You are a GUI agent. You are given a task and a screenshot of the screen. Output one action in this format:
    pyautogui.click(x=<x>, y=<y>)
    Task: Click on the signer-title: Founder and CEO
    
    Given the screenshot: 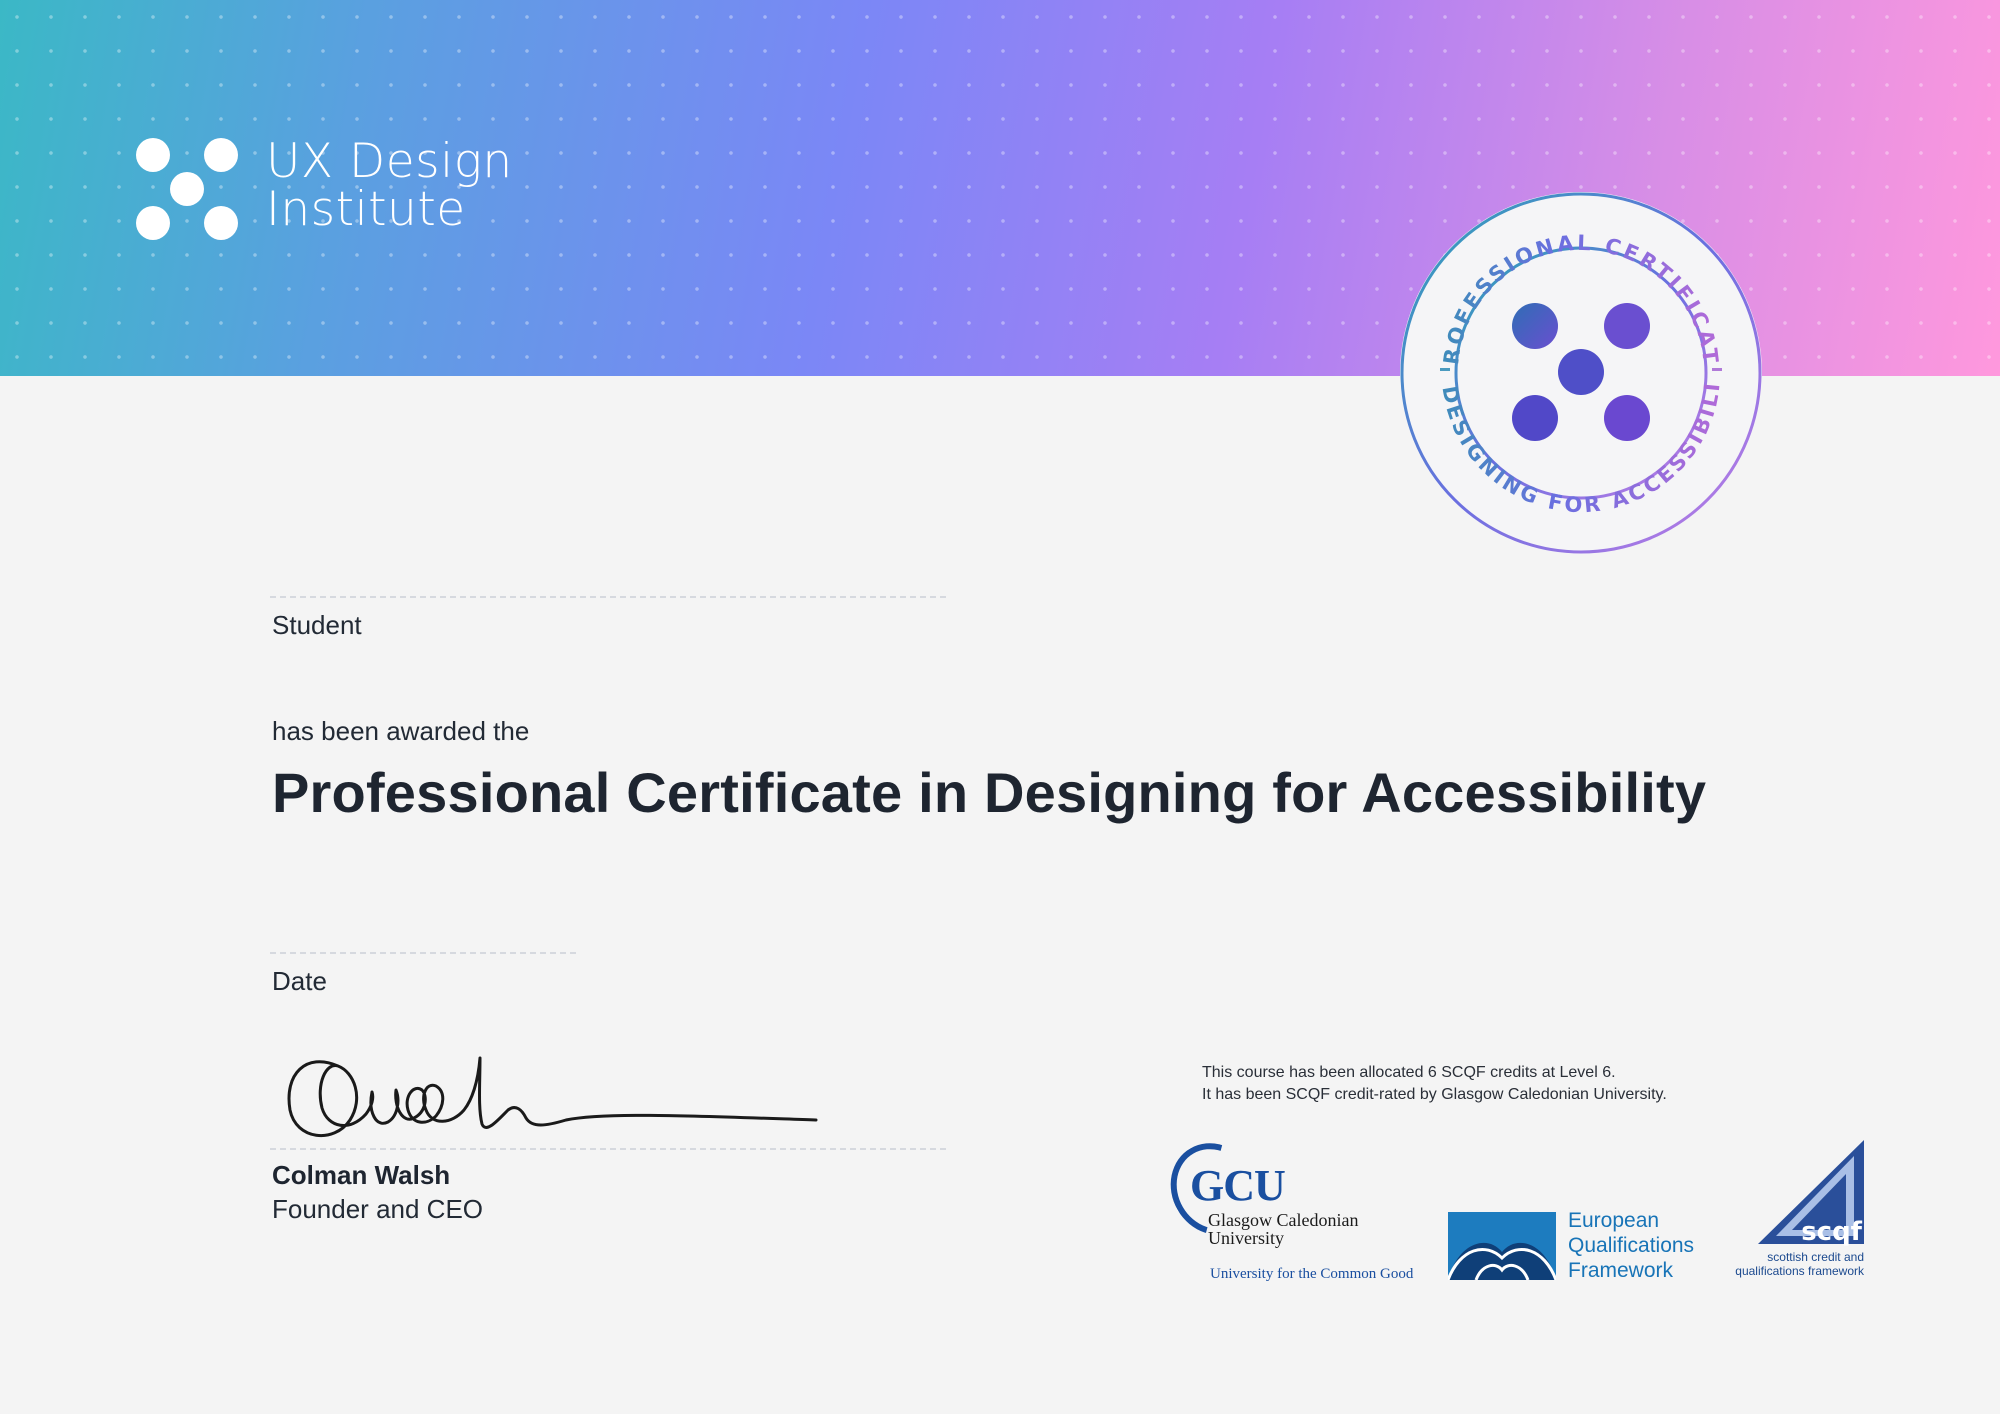 What is the action you would take?
    pyautogui.click(x=378, y=1209)
    